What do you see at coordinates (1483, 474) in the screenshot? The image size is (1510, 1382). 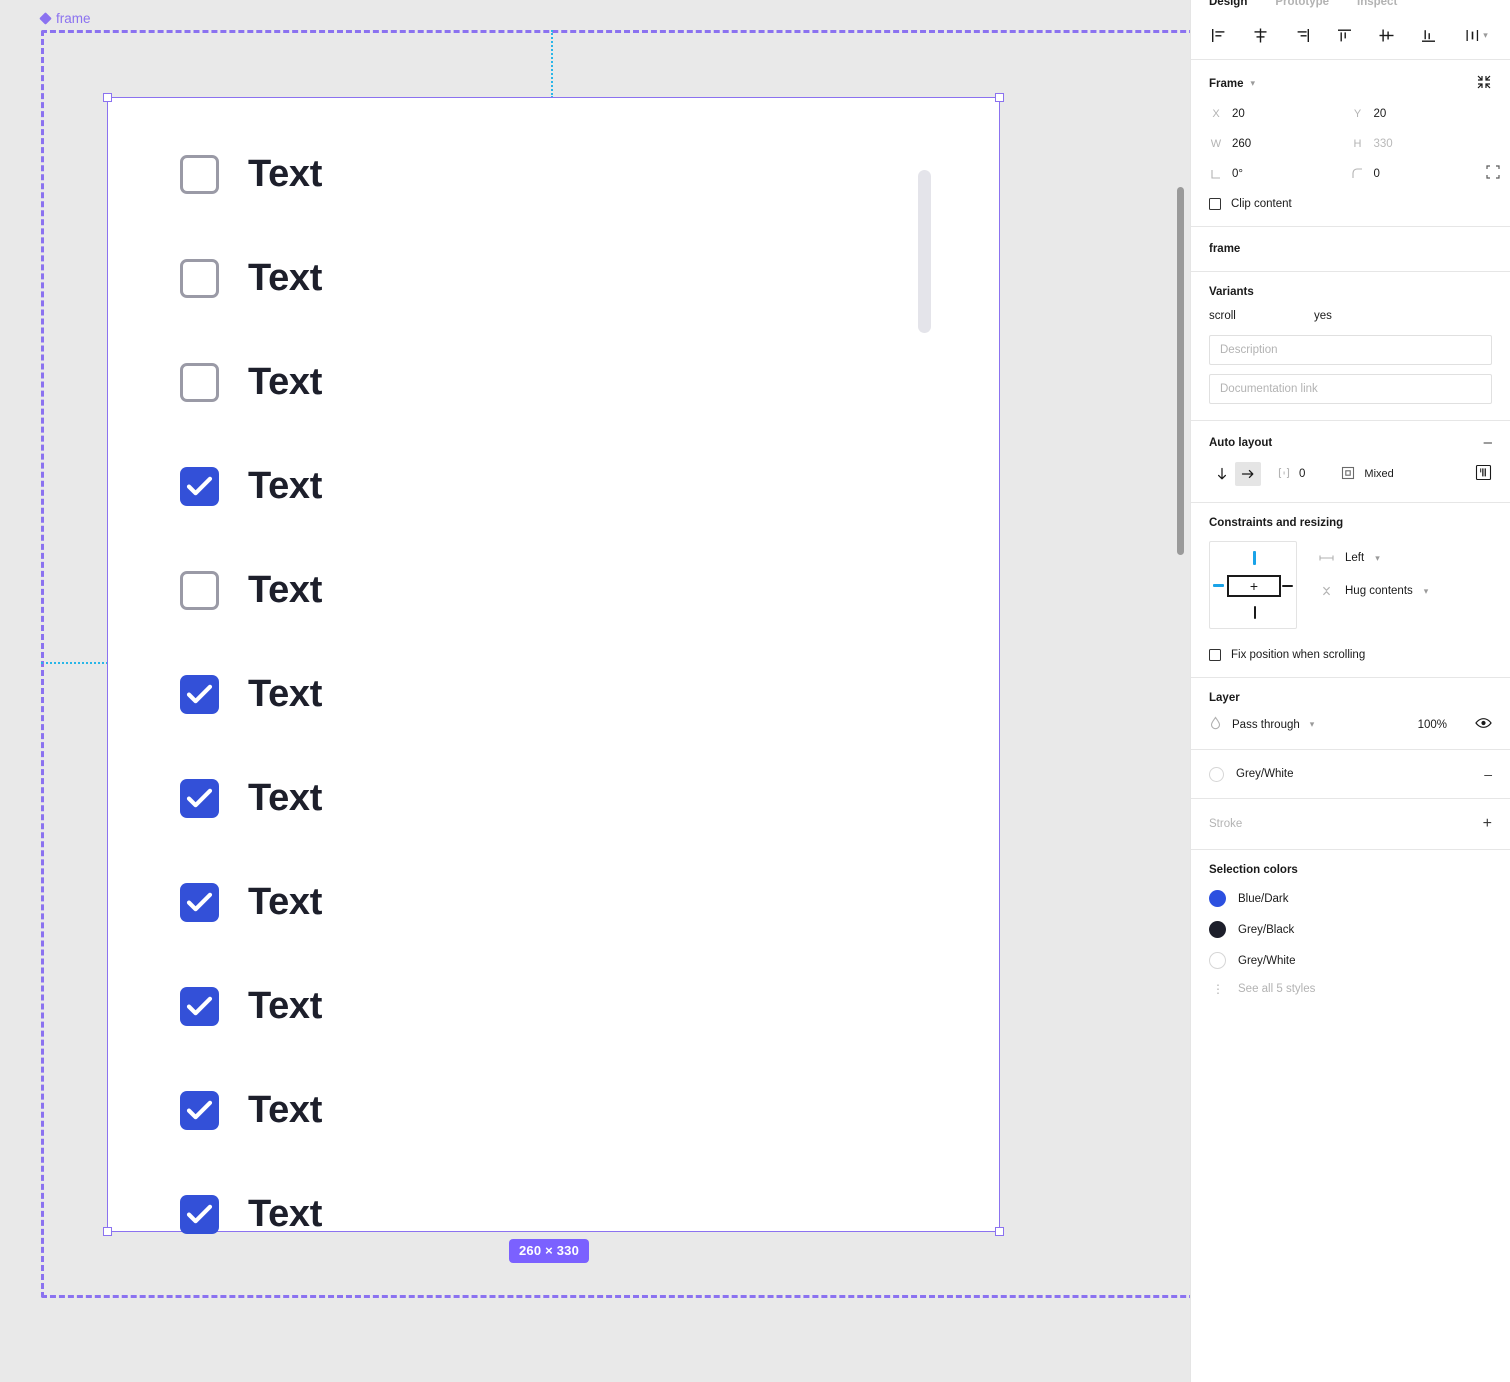 I see `alignment-grid-button` at bounding box center [1483, 474].